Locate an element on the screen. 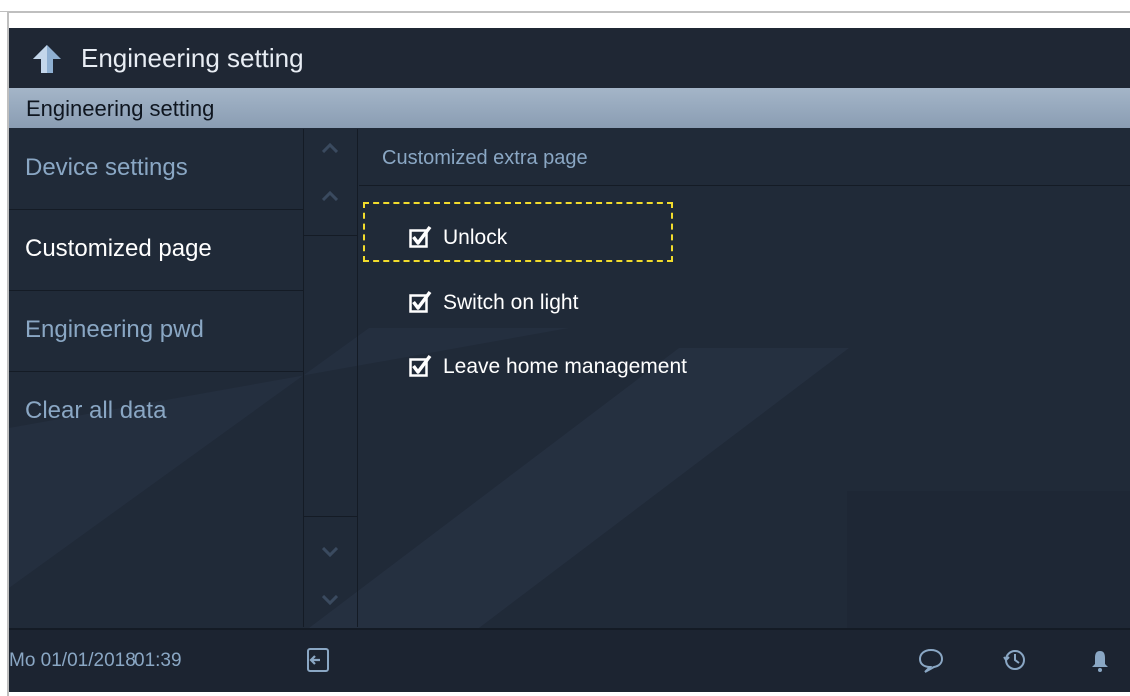 The width and height of the screenshot is (1130, 696). content-divider is located at coordinates (744, 185).